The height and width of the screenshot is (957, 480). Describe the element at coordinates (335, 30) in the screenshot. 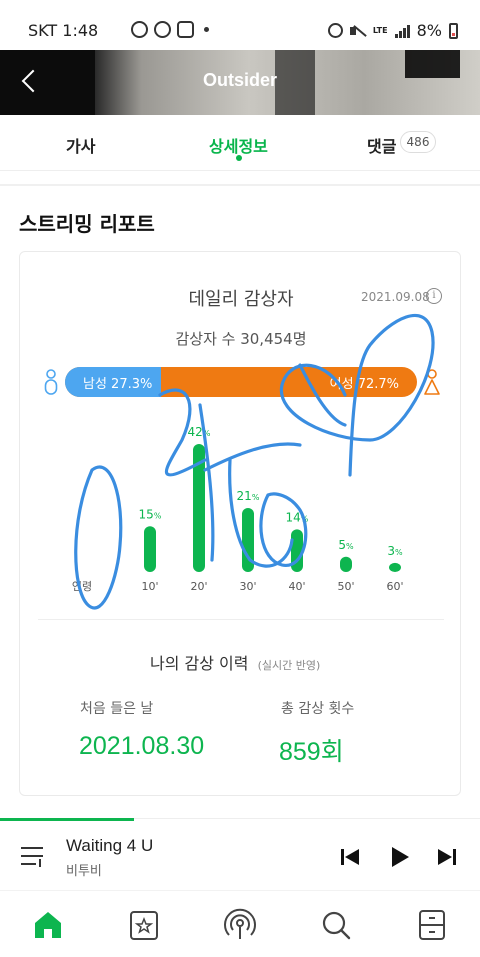

I see `alarm-icon` at that location.